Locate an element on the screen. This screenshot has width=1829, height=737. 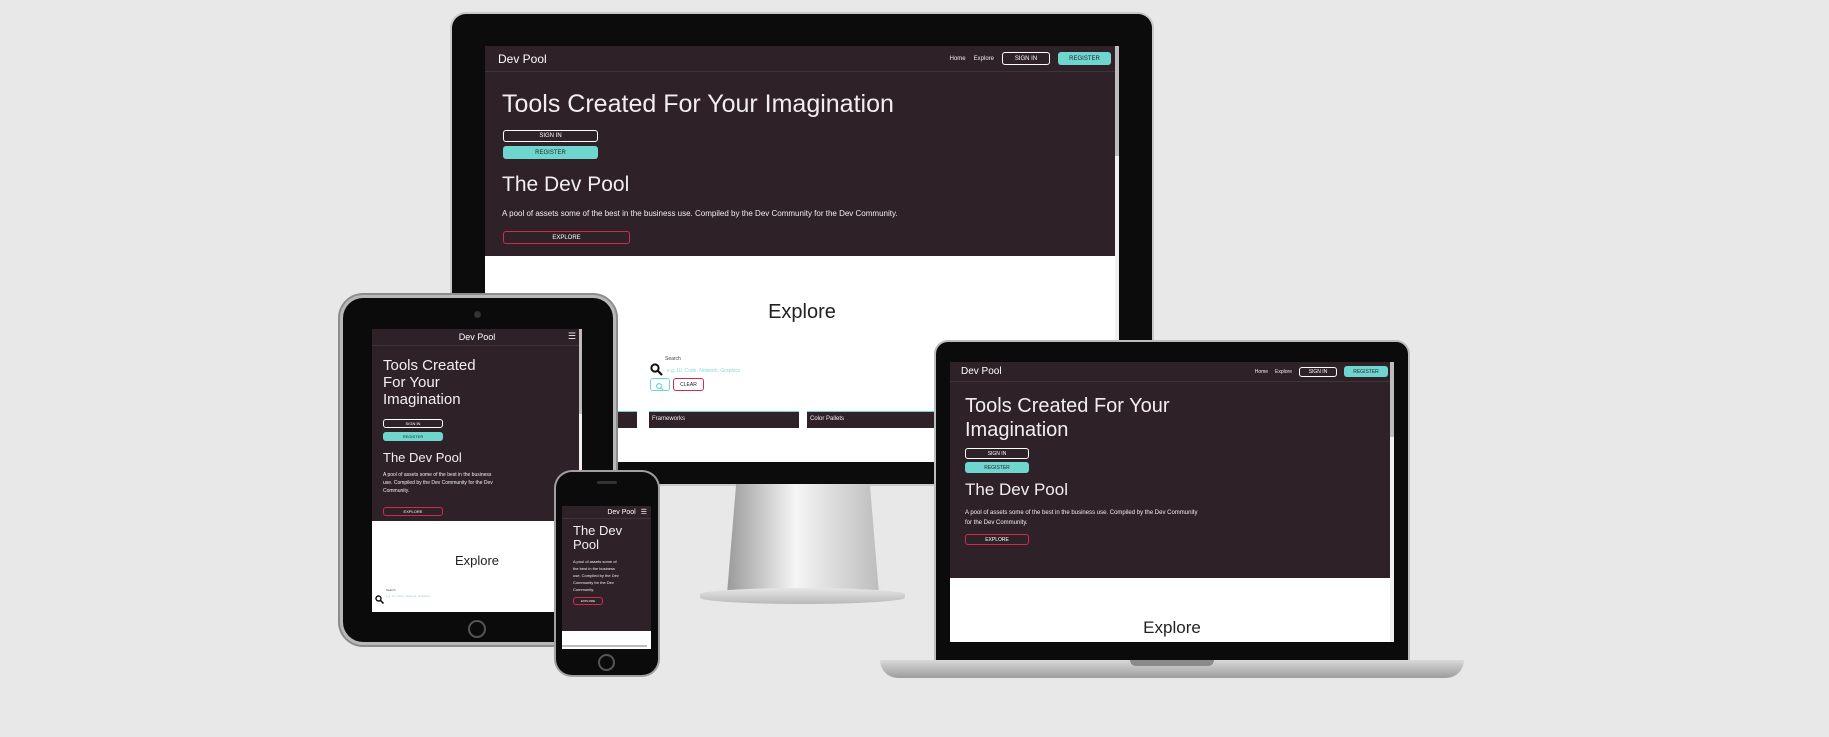
phone-home-button is located at coordinates (606, 662).